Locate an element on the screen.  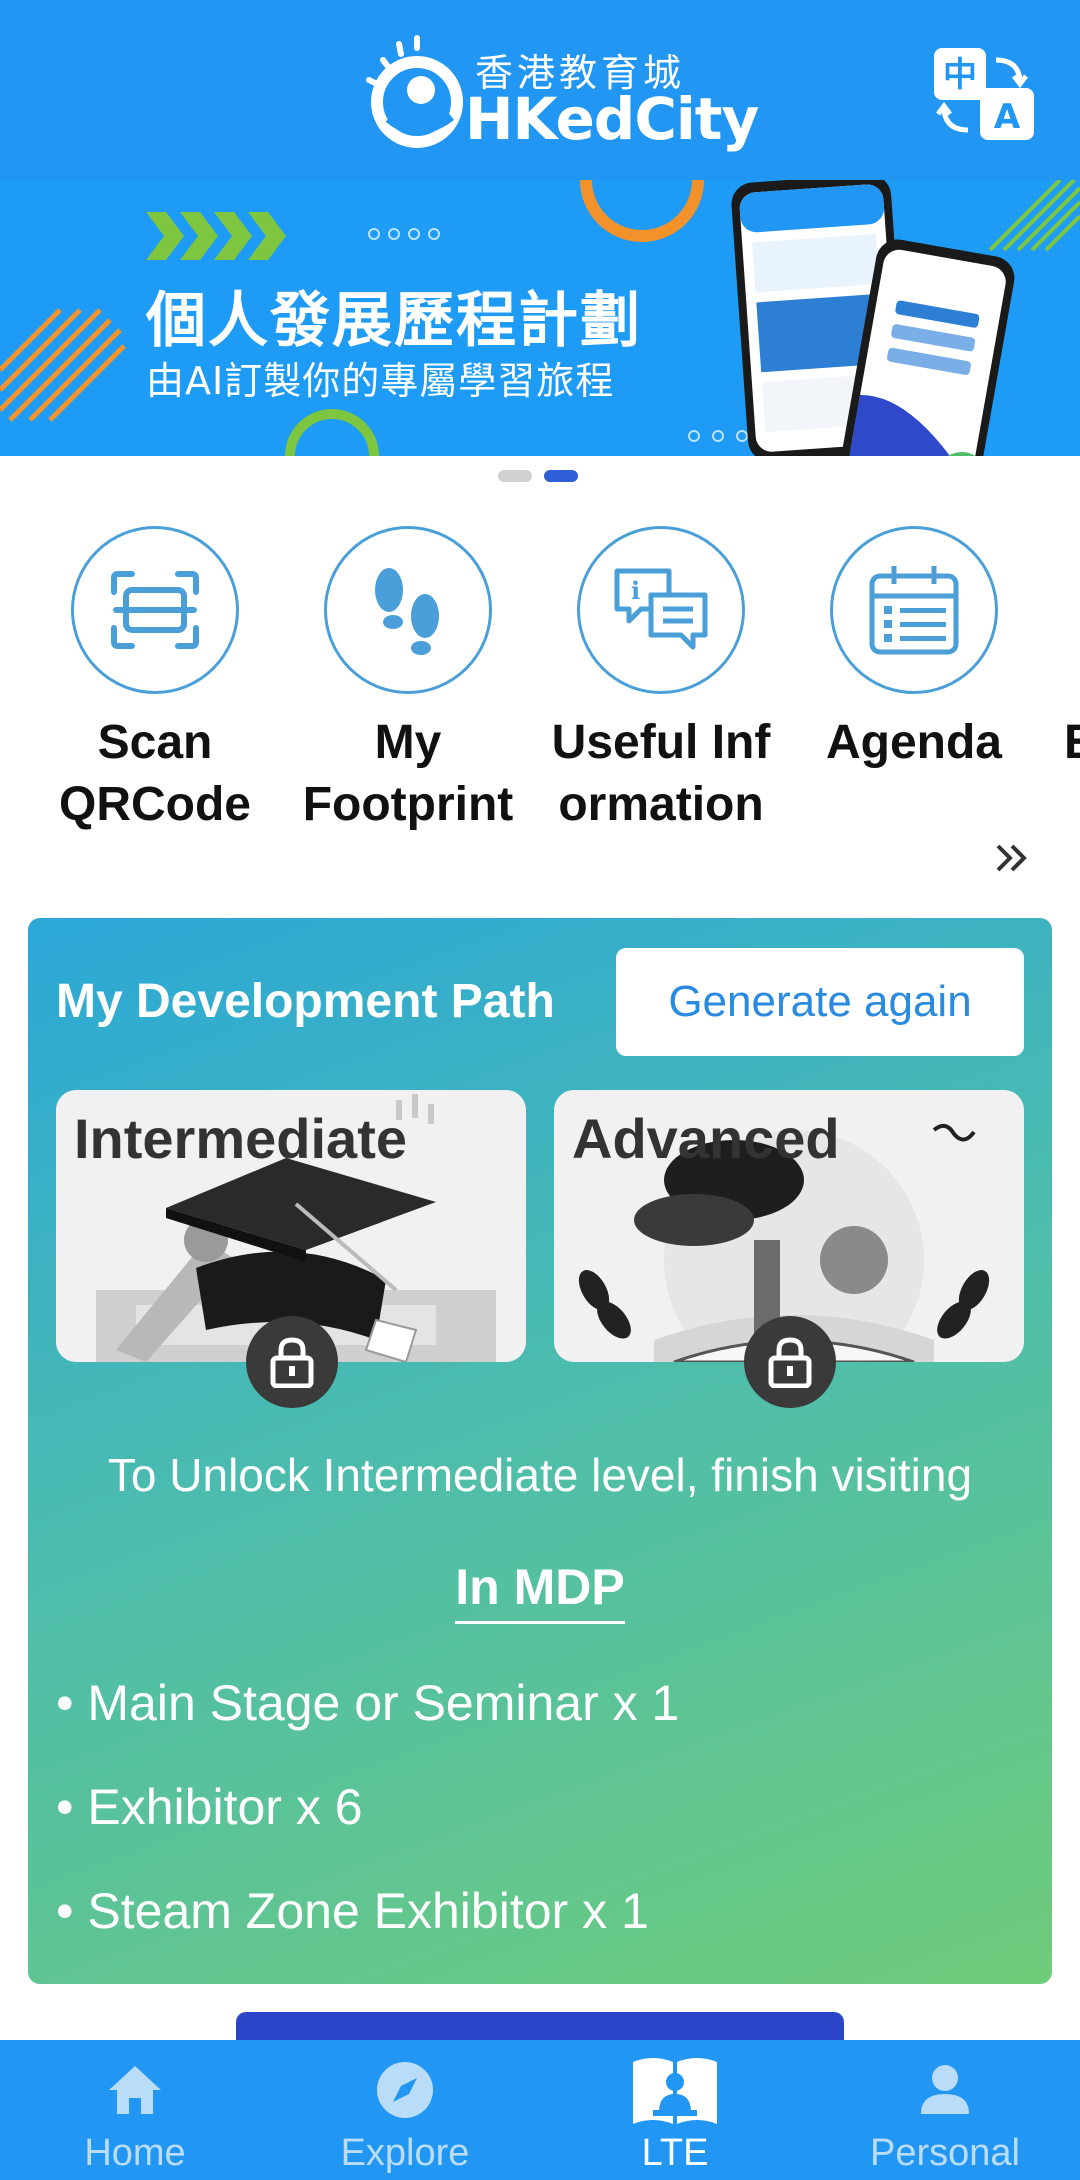
quick-action-label: Agenda is located at coordinates (913, 742).